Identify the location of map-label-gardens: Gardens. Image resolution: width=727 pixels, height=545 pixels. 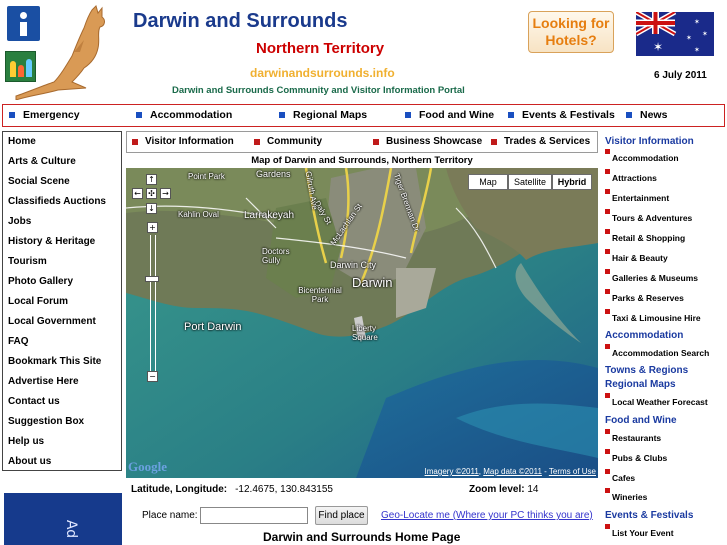
(273, 174).